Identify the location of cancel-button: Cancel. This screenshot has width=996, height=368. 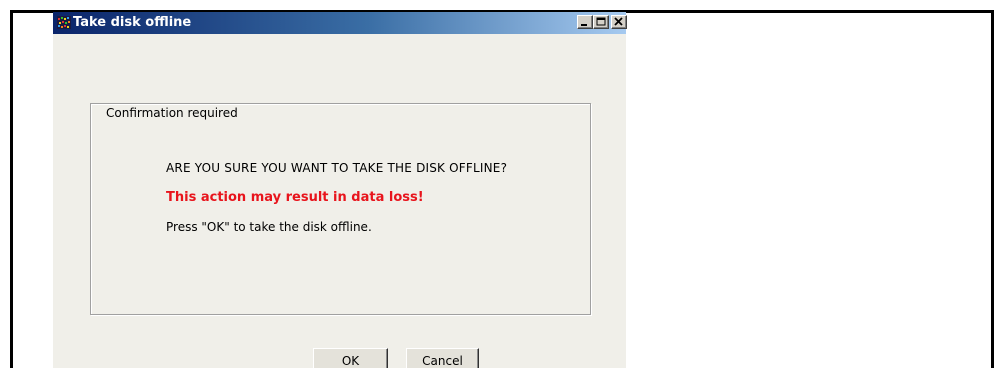
(442, 358).